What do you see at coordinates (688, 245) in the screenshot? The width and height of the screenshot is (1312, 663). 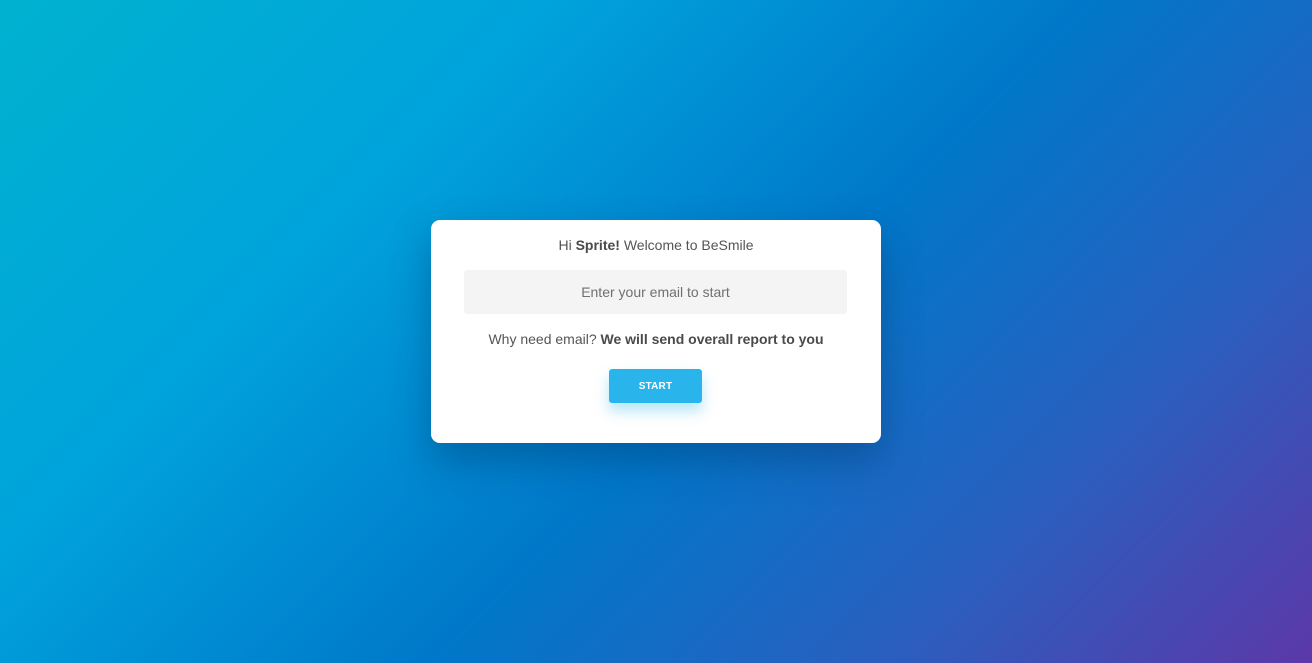 I see `welcome-text: Welcome to BeSmile` at bounding box center [688, 245].